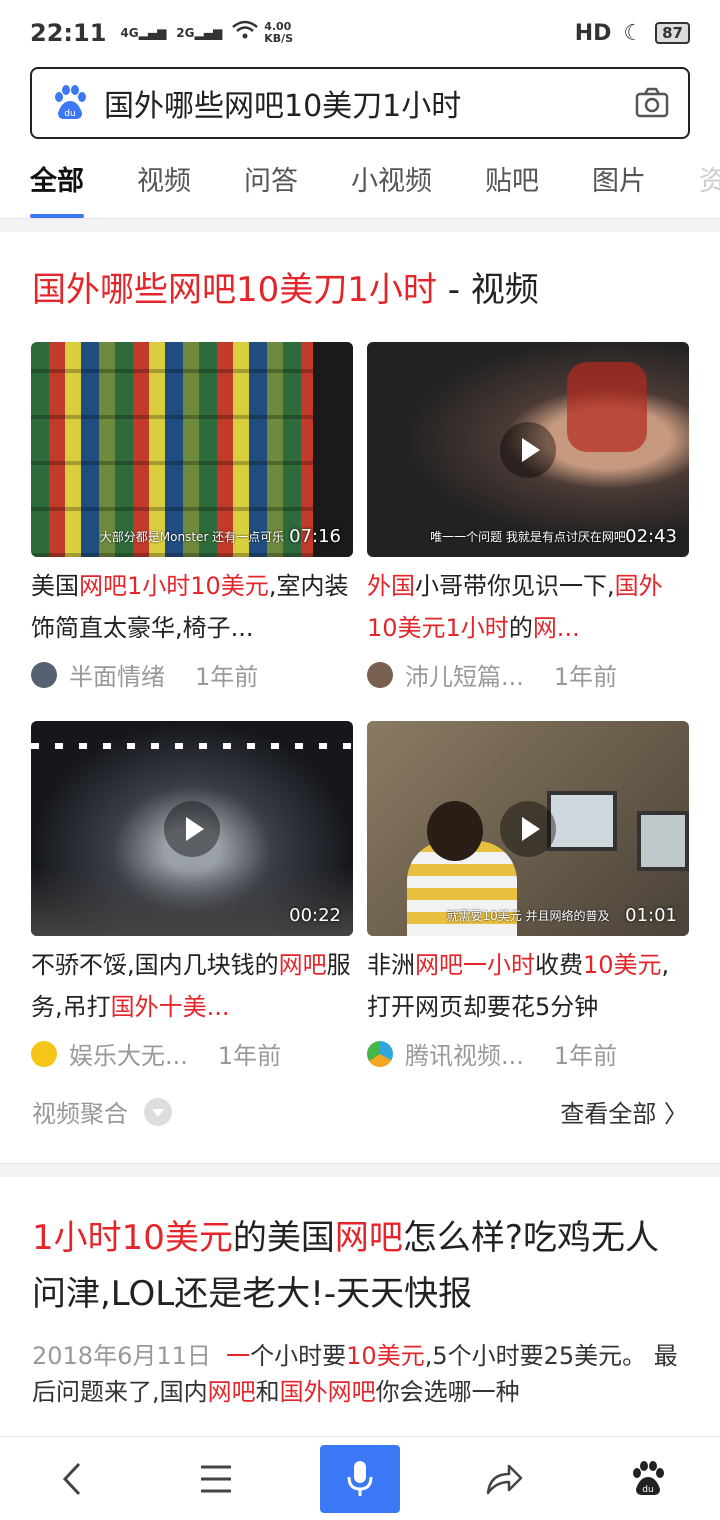 This screenshot has height=1520, width=720. I want to click on share-button, so click(504, 1479).